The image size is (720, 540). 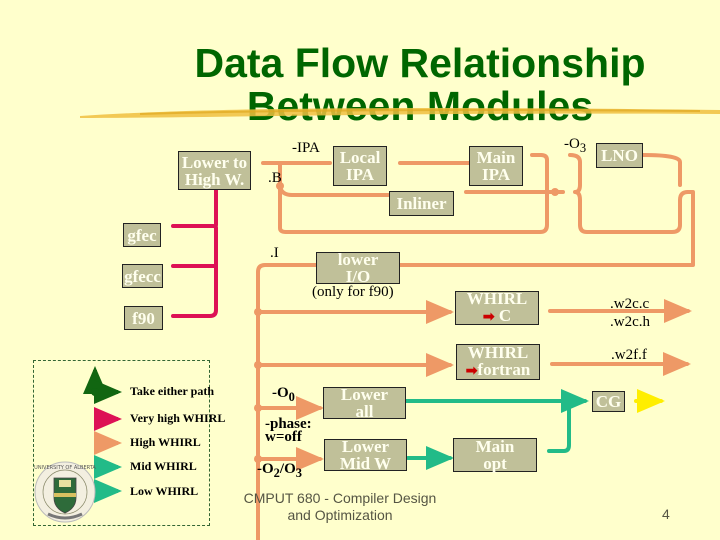 What do you see at coordinates (666, 514) in the screenshot?
I see `page-number: 4` at bounding box center [666, 514].